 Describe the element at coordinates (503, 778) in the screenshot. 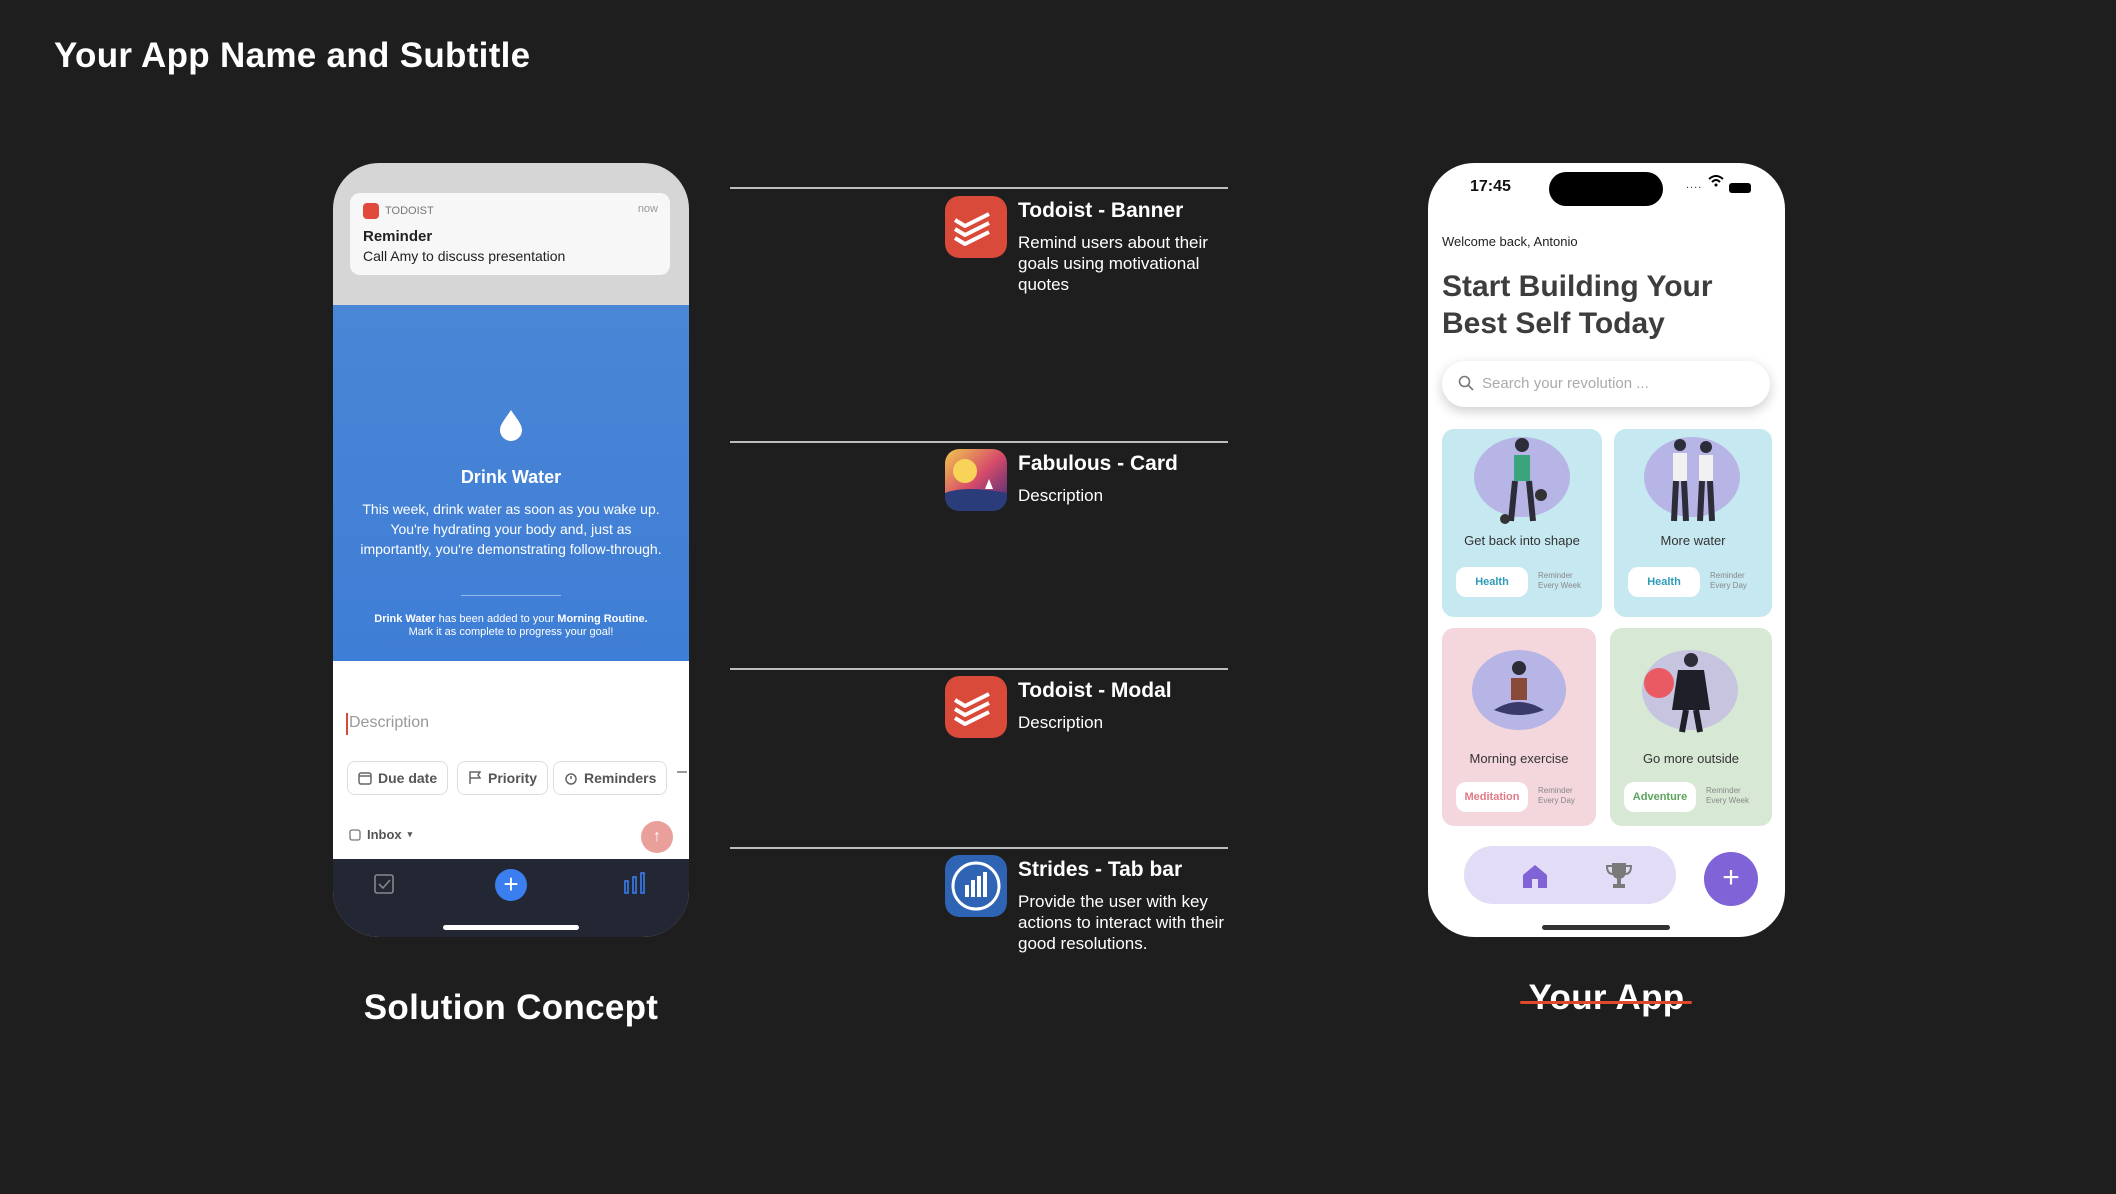

I see `priority-chip: Priority` at that location.